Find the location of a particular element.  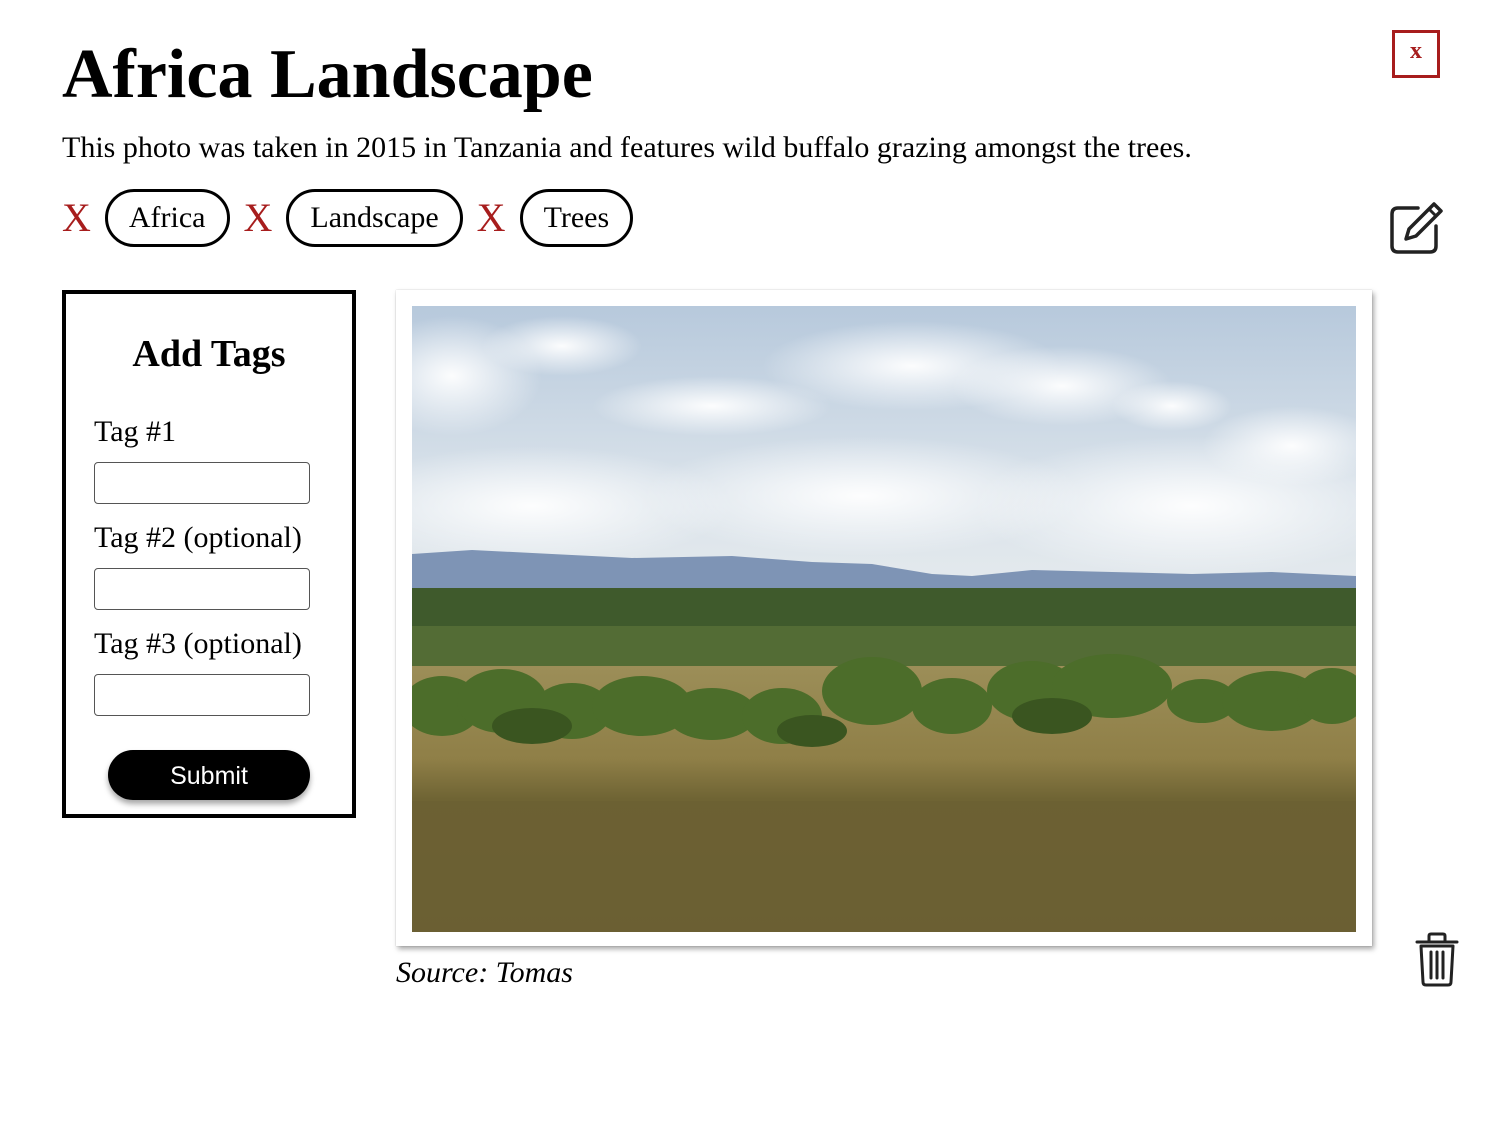

add-tags-title: Add Tags is located at coordinates (209, 354).